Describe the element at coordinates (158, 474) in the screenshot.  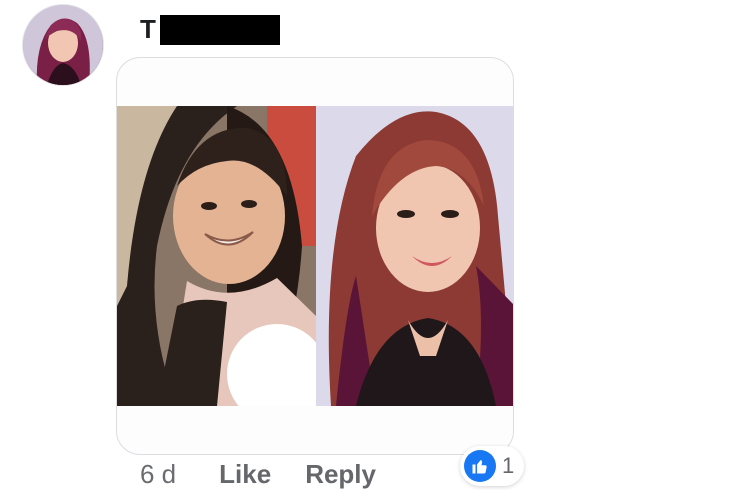
I see `comment-timestamp: 6 d` at that location.